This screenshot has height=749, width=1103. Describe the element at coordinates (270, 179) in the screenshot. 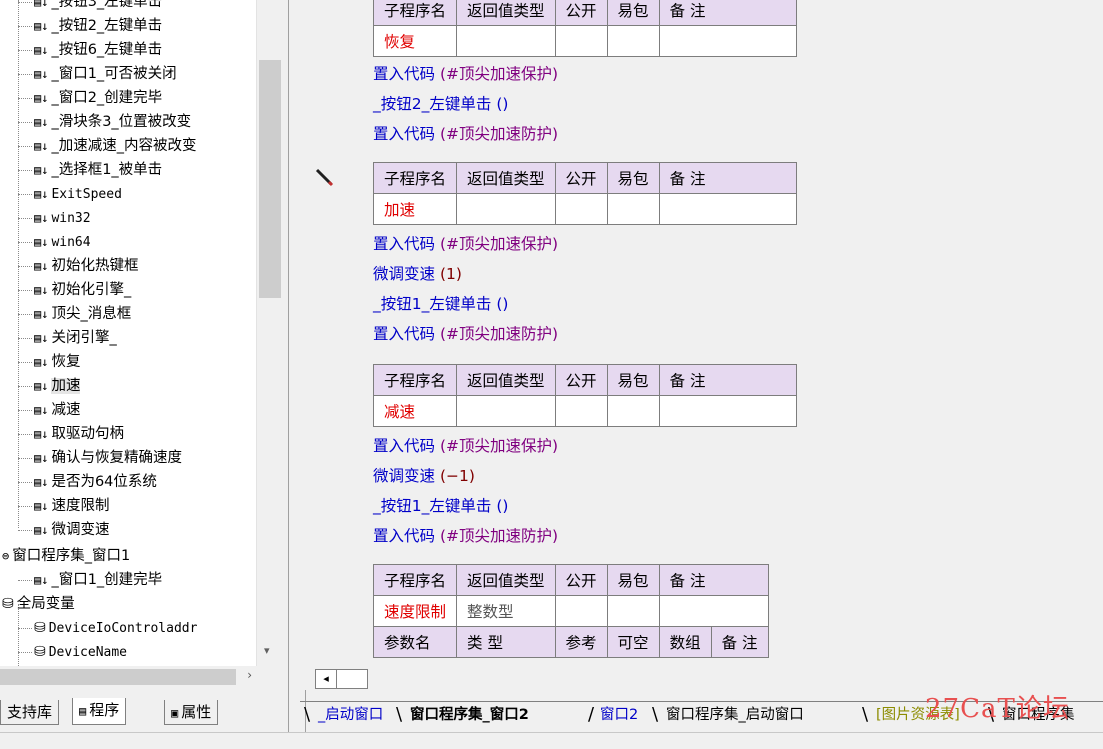

I see `tree-scroll-thumb` at that location.